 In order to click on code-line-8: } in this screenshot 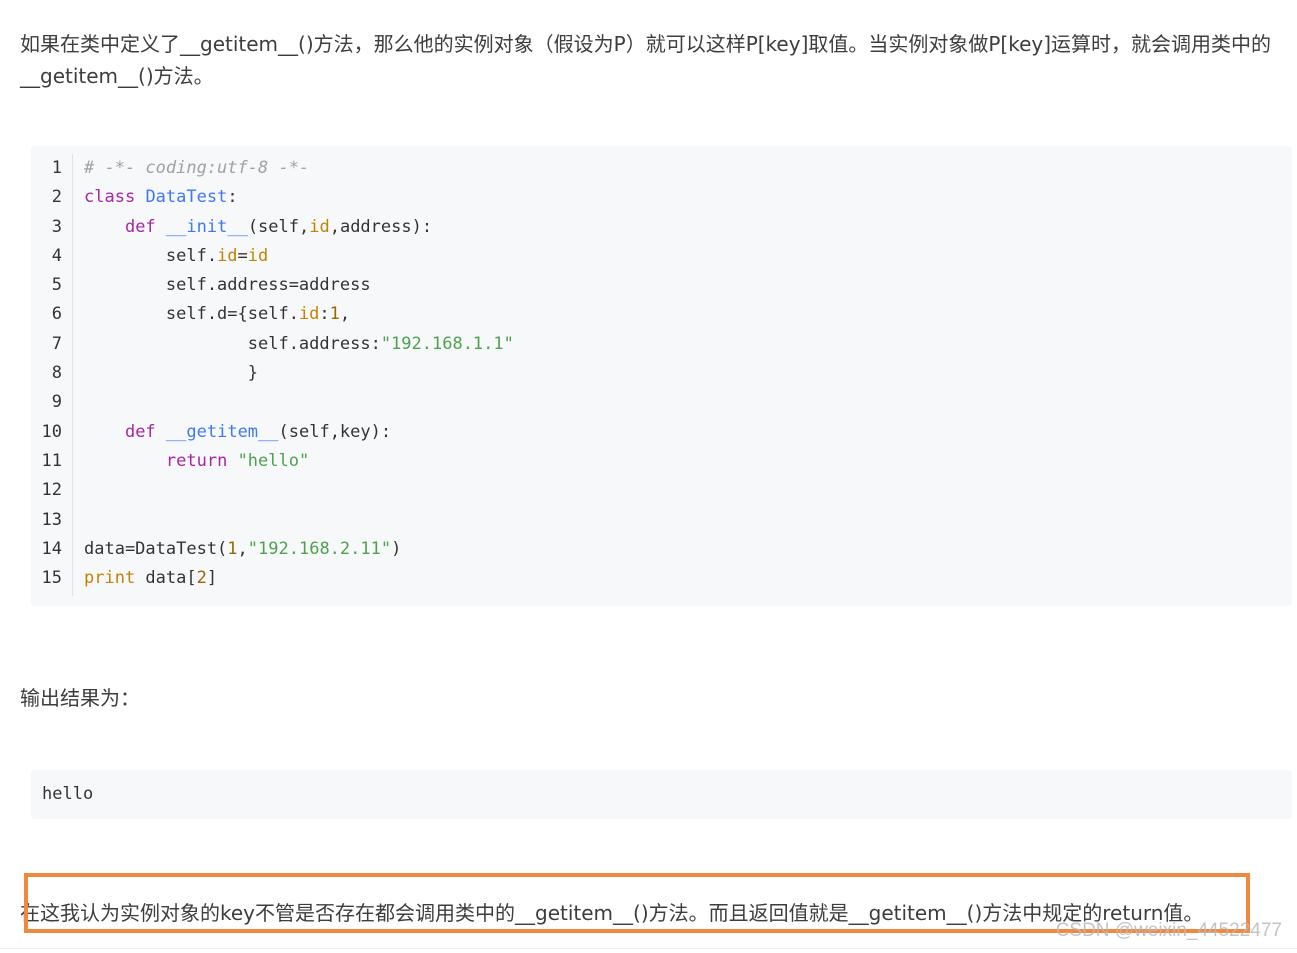, I will do `click(299, 373)`.